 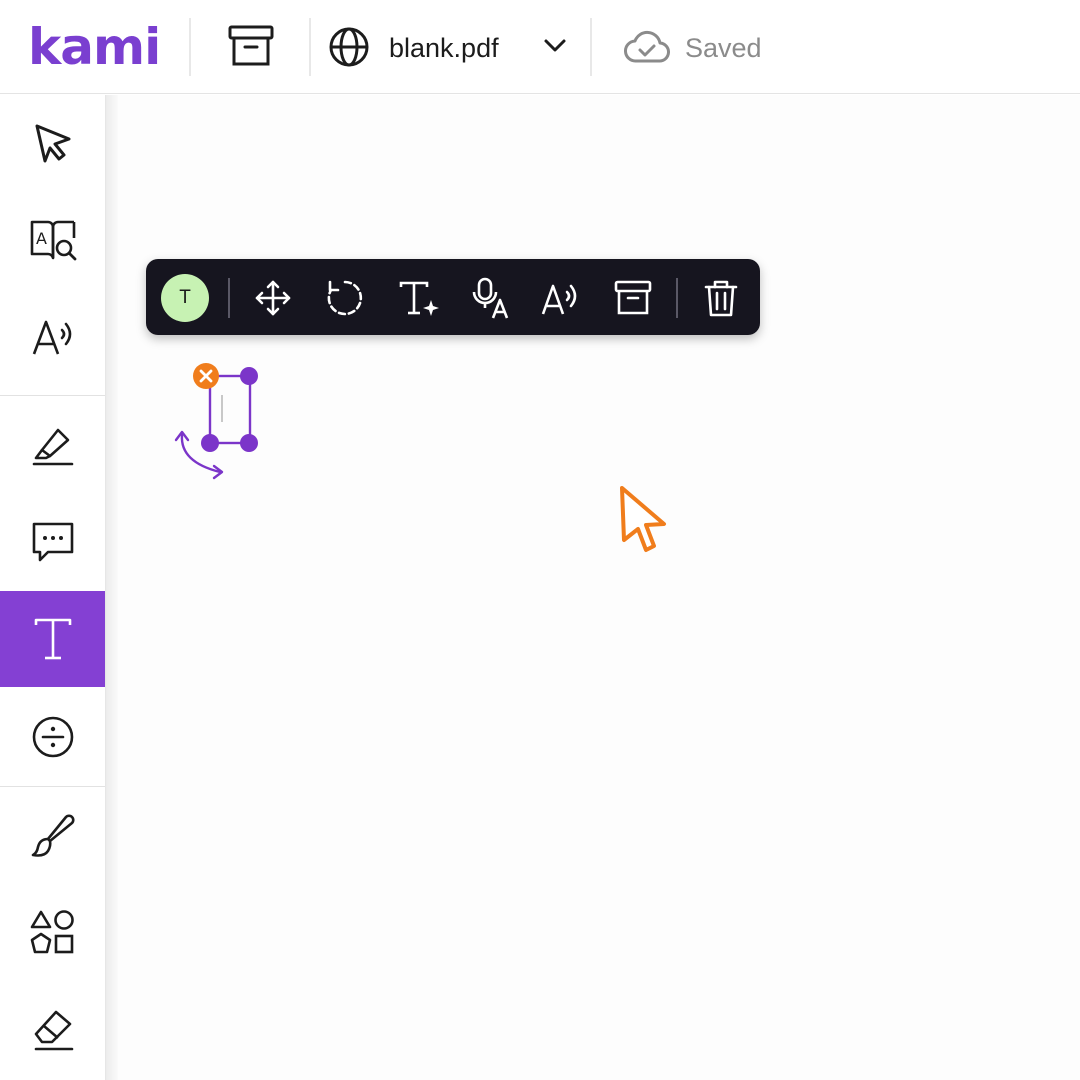 I want to click on delete-handle, so click(x=206, y=376).